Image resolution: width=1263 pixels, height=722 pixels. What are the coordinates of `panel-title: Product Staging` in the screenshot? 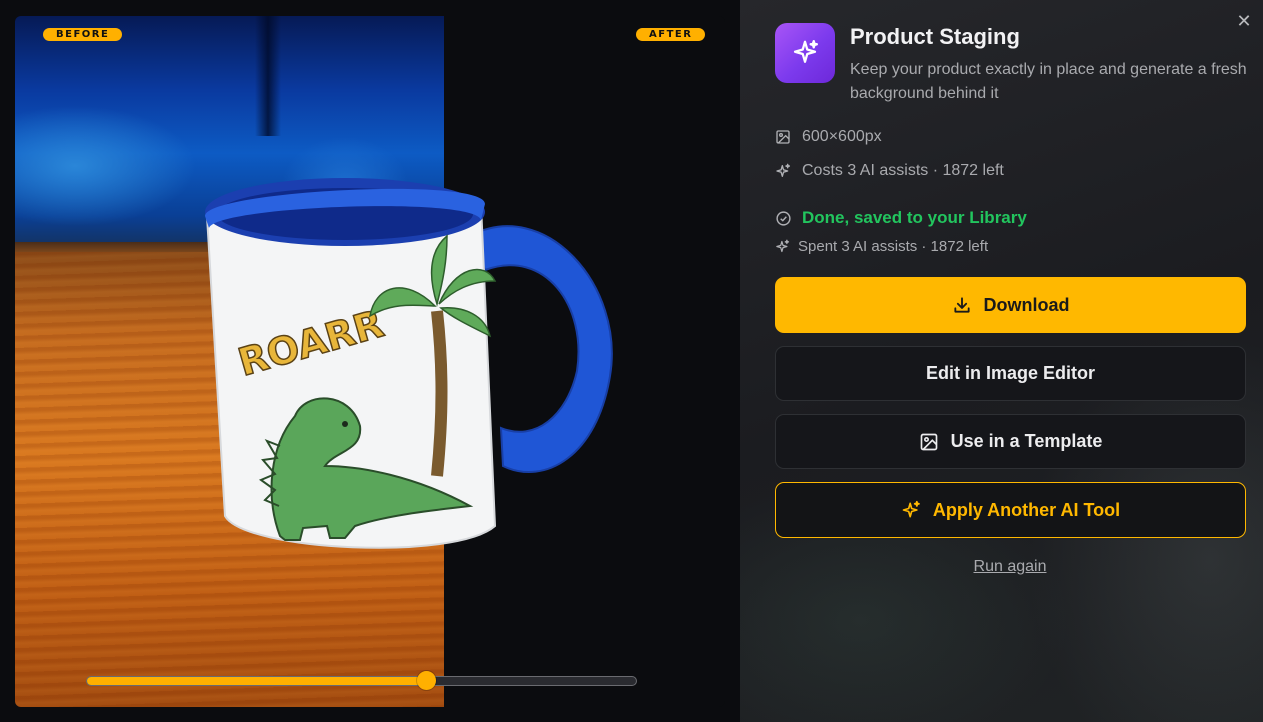 It's located at (935, 36).